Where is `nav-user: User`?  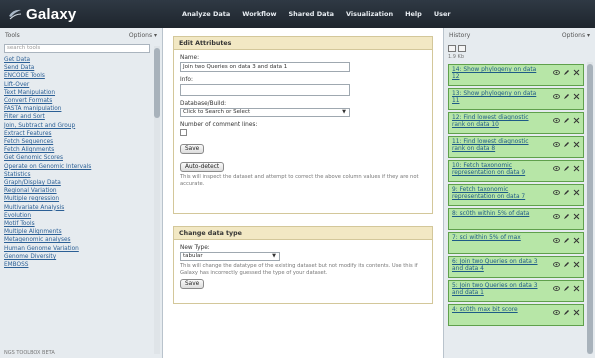
nav-user: User is located at coordinates (442, 14).